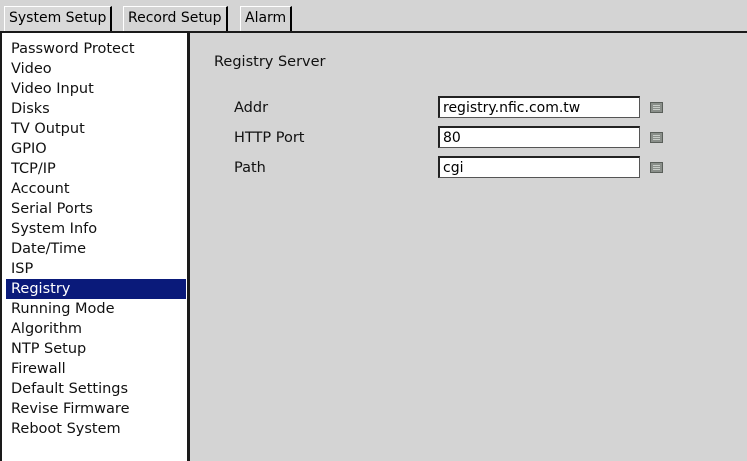 This screenshot has width=747, height=461. Describe the element at coordinates (96, 149) in the screenshot. I see `sidebar-item-gpio: GPIO` at that location.